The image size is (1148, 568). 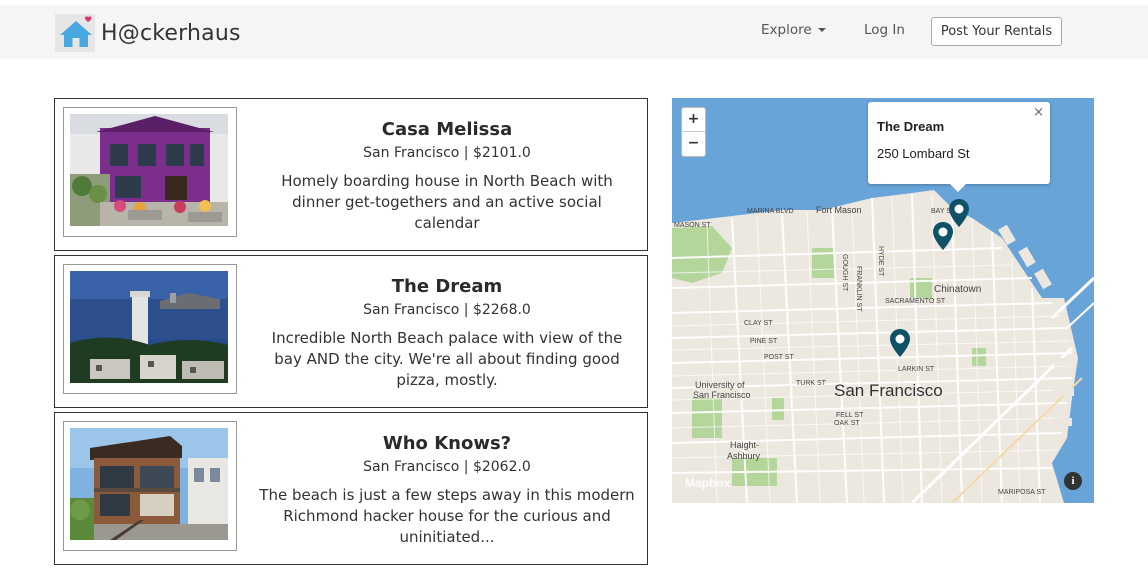 What do you see at coordinates (821, 30) in the screenshot?
I see `caret-down-icon` at bounding box center [821, 30].